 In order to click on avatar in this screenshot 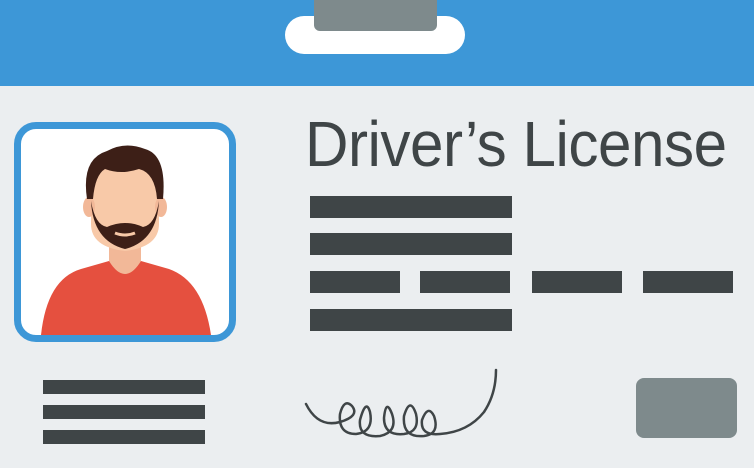, I will do `click(126, 240)`.